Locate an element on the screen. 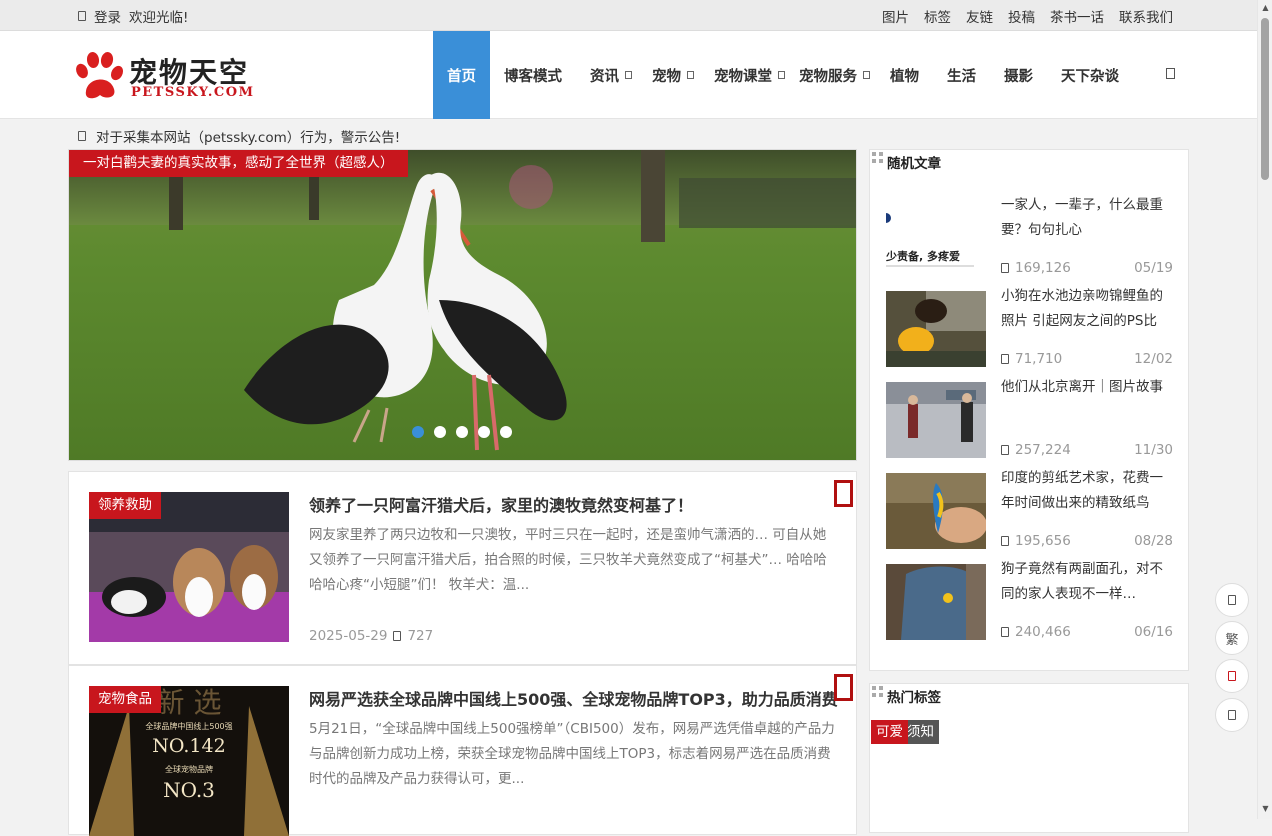 The width and height of the screenshot is (1272, 836). article-date: 08/28 is located at coordinates (1153, 541).